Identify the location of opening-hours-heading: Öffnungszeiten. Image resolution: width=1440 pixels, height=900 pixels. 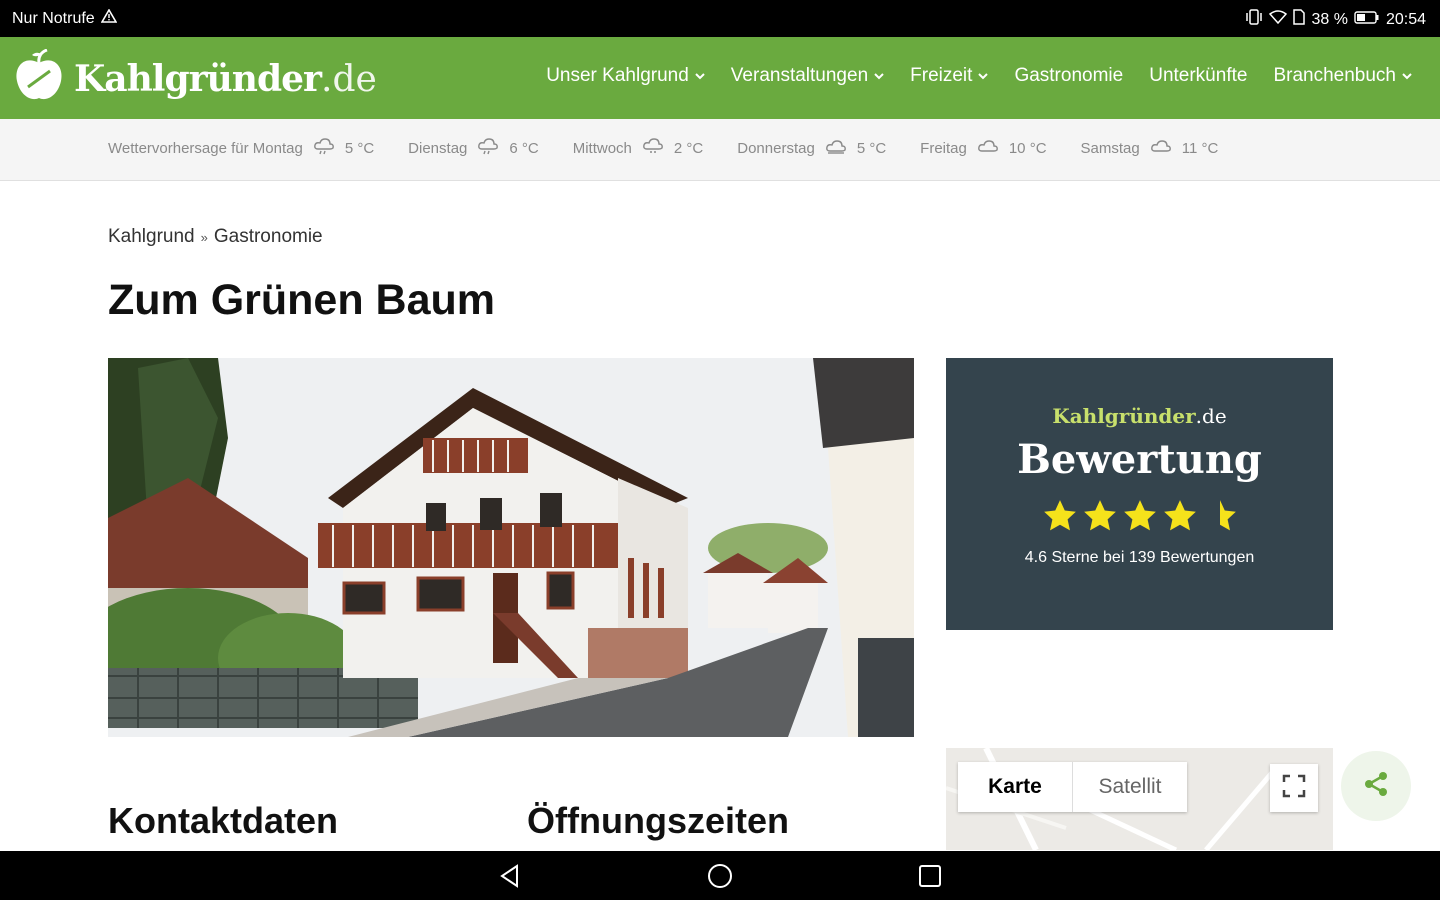
(658, 820).